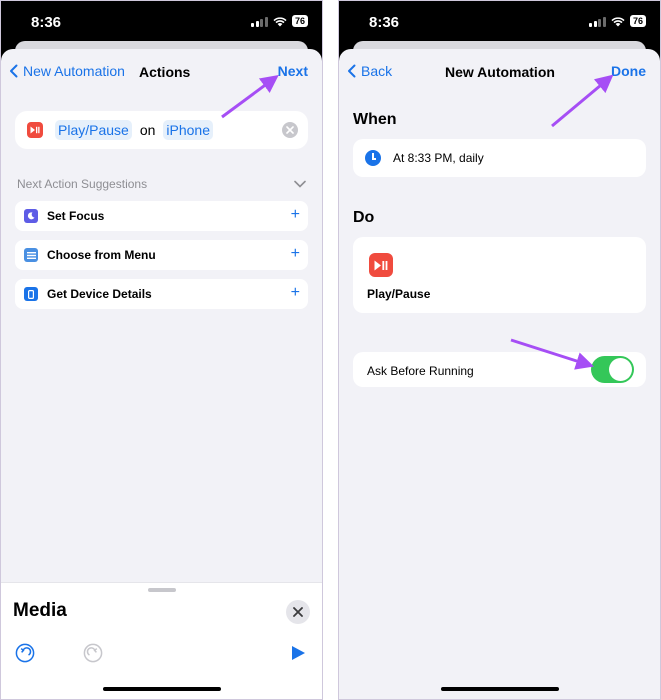  Describe the element at coordinates (188, 130) in the screenshot. I see `device-token: iPhone` at that location.